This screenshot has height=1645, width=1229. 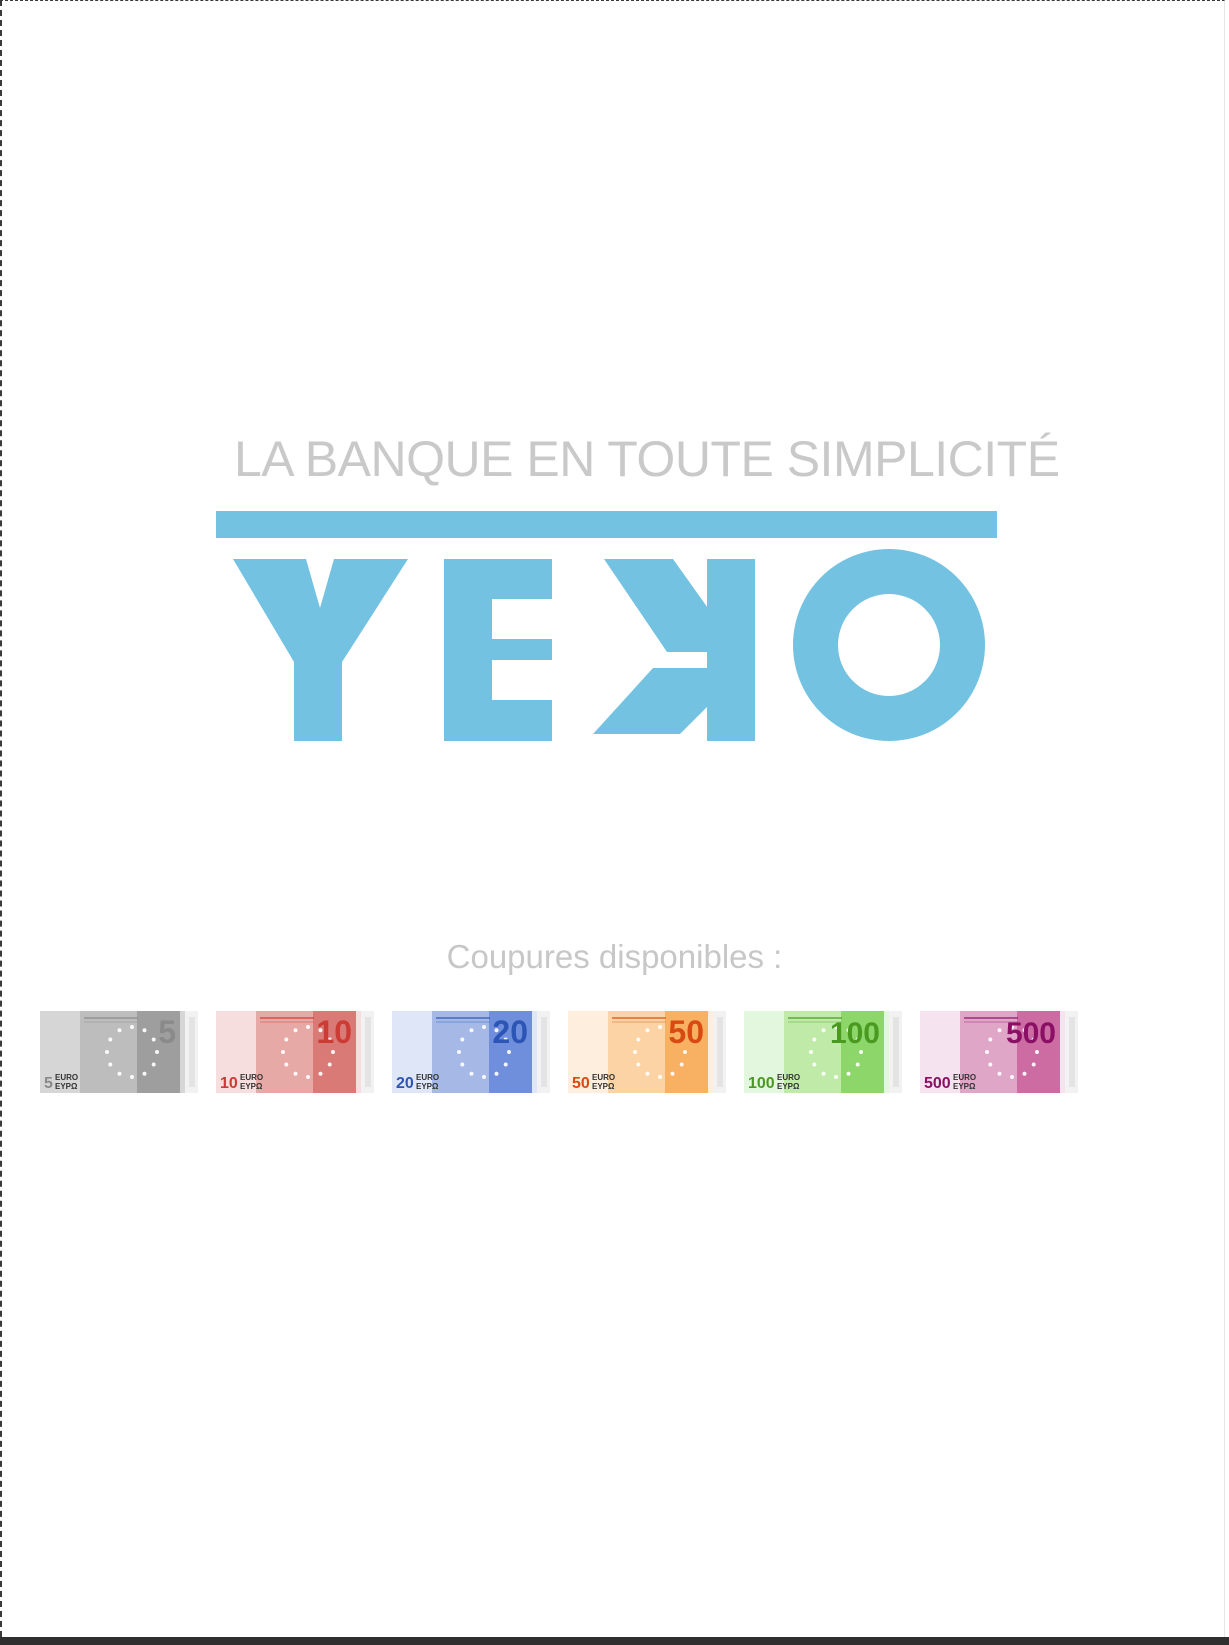 What do you see at coordinates (295, 1052) in the screenshot?
I see `banknote-10: 10 10 EURO ΕΥΡΩ` at bounding box center [295, 1052].